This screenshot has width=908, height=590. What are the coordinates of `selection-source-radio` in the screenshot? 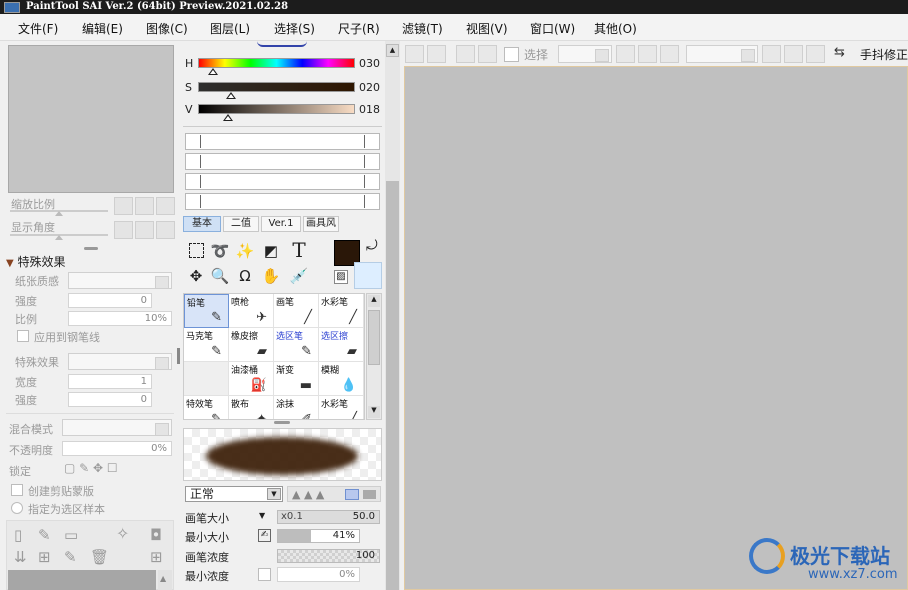 It's located at (17, 508).